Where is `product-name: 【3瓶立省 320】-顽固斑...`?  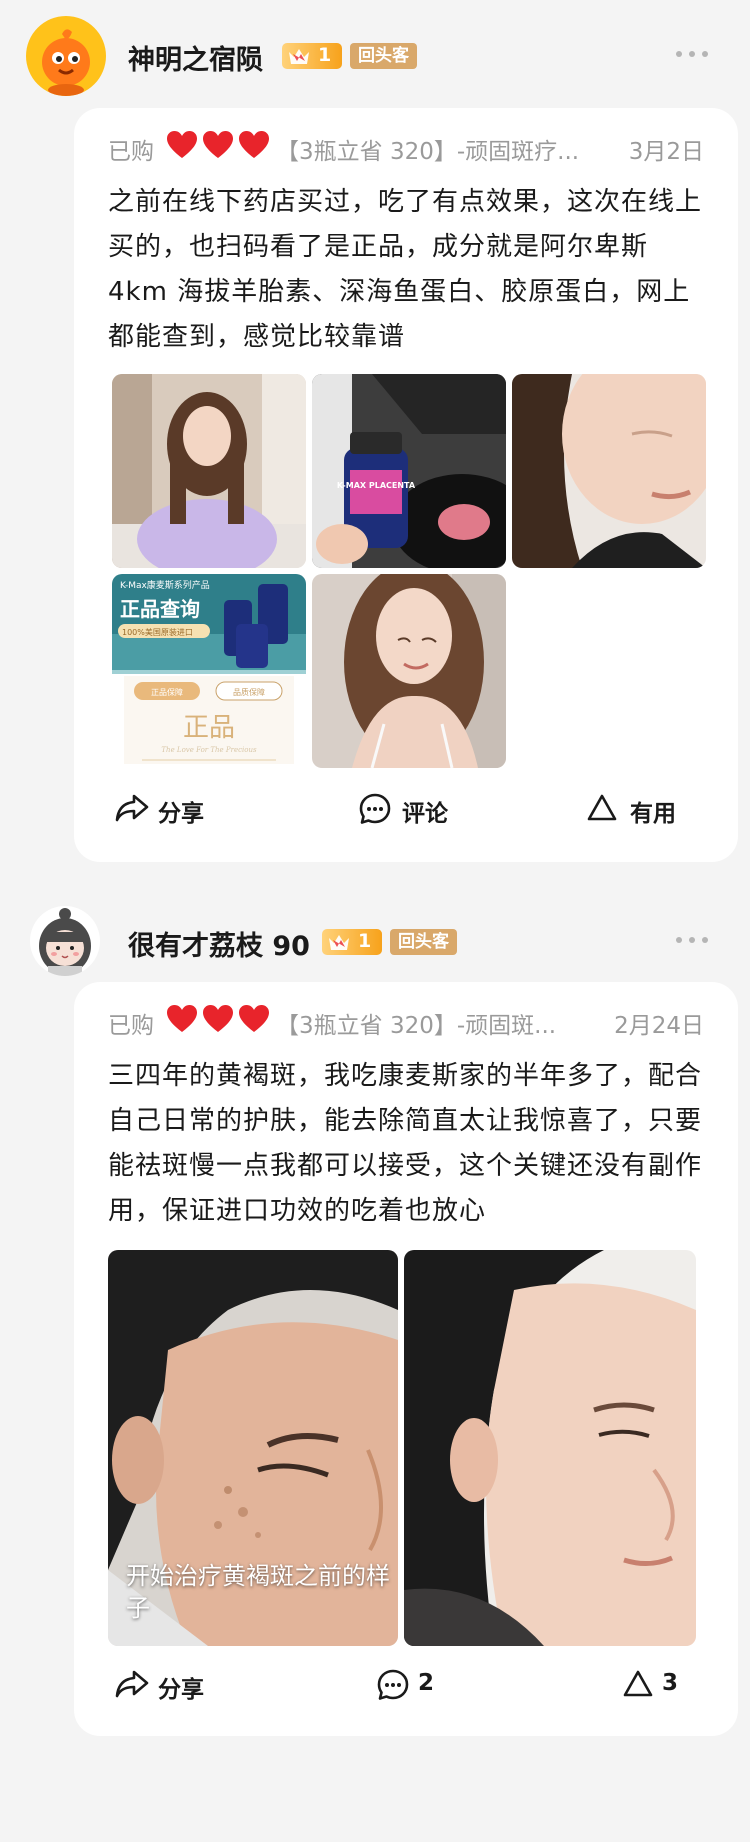
product-name: 【3瓶立省 320】-顽固斑... is located at coordinates (416, 1023).